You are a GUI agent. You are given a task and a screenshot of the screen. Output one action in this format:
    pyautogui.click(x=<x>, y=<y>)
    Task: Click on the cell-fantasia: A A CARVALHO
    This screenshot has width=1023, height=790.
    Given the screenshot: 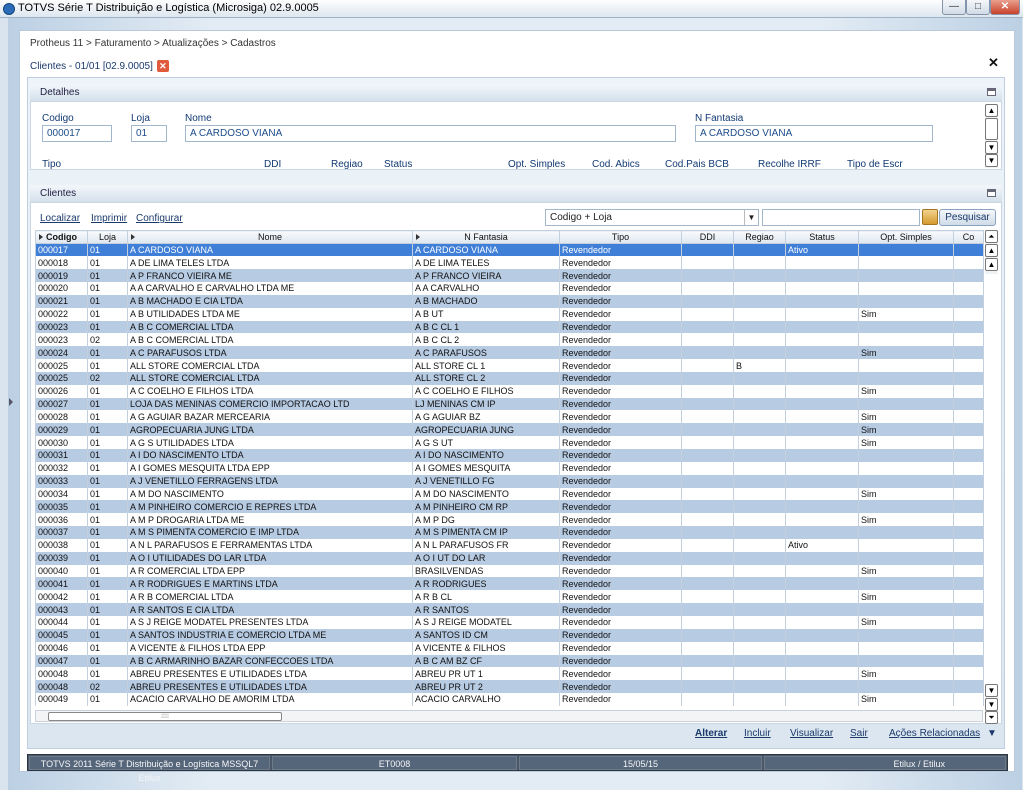 What is the action you would take?
    pyautogui.click(x=486, y=288)
    